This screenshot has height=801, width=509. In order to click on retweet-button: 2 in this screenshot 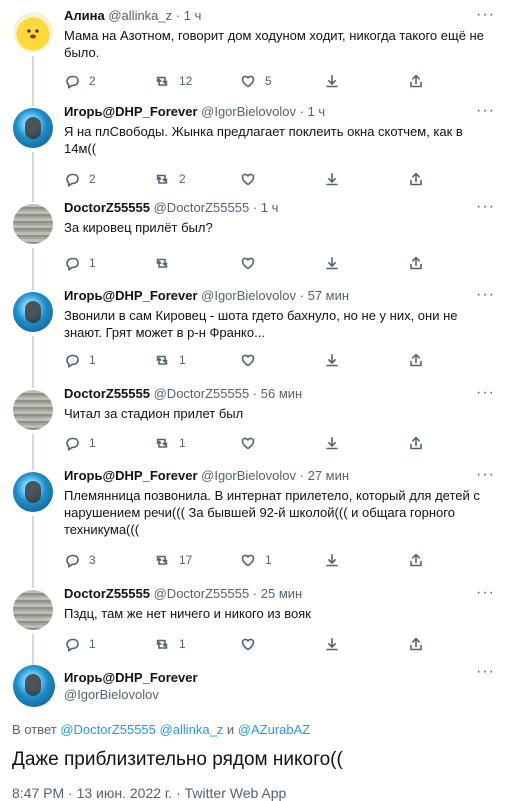, I will do `click(170, 179)`.